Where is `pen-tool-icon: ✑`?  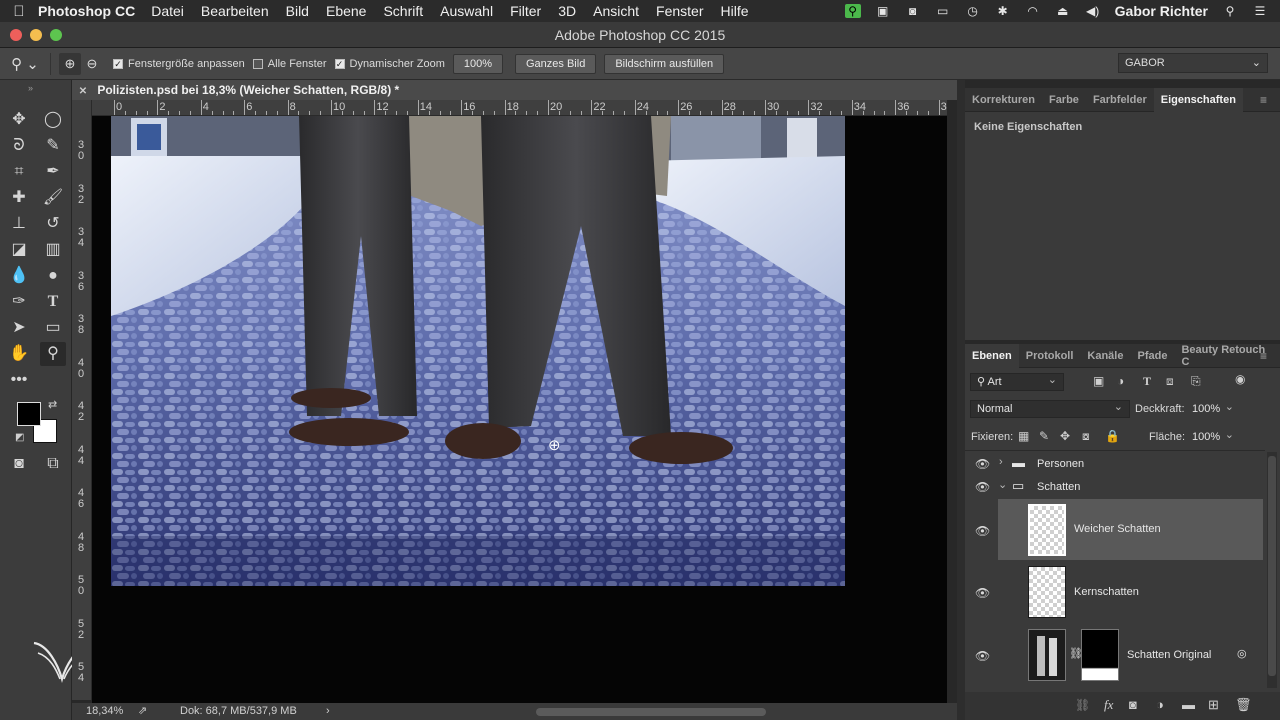 pen-tool-icon: ✑ is located at coordinates (19, 302).